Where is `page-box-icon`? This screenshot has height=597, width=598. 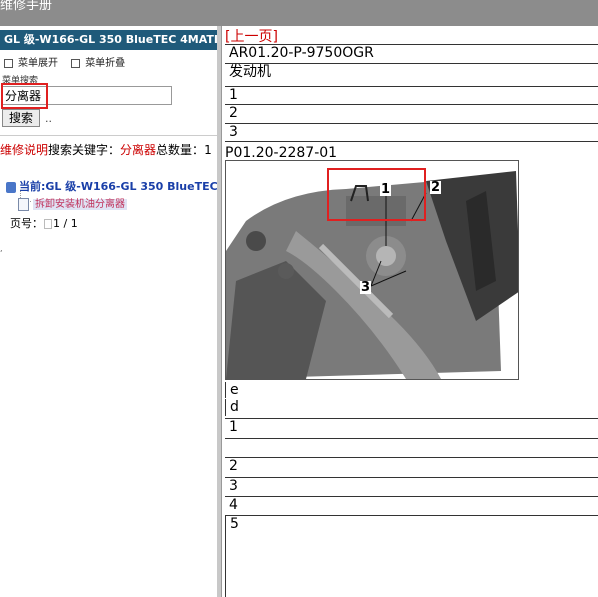
page-box-icon is located at coordinates (48, 224).